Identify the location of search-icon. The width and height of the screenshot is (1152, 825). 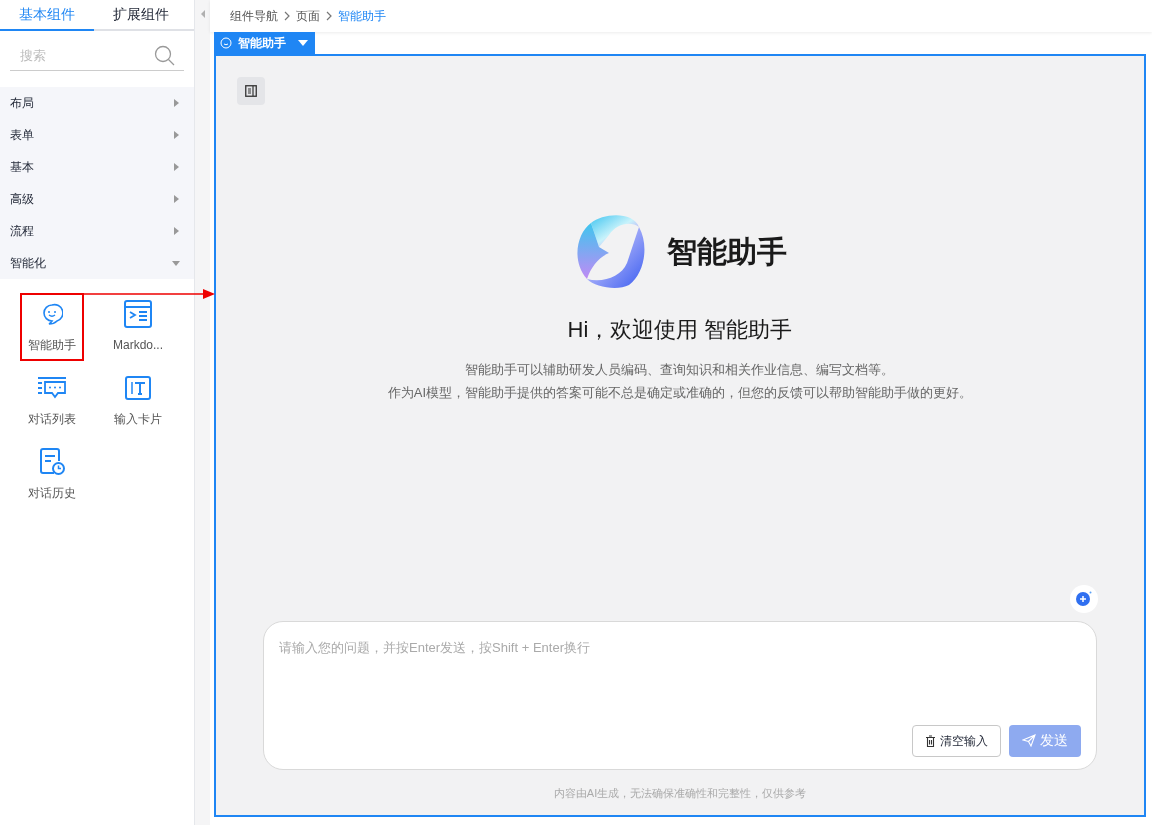
(165, 55).